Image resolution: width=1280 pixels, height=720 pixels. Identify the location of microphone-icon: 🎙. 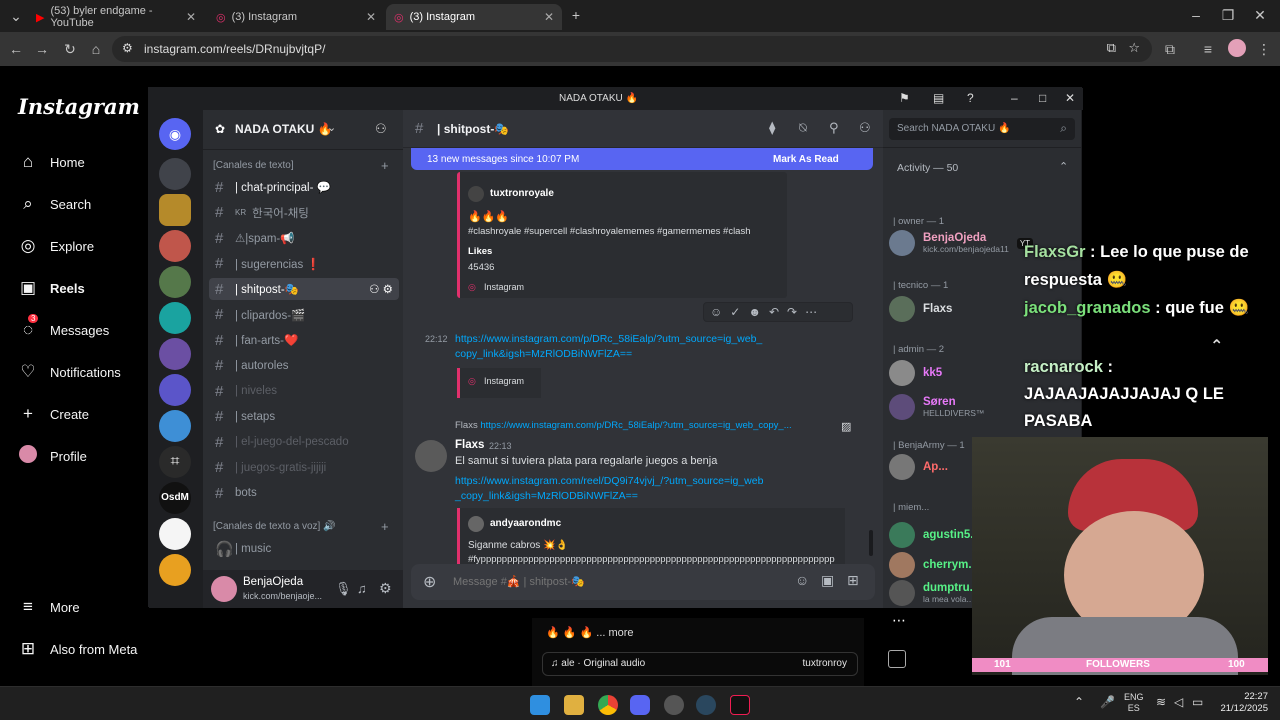
(343, 589).